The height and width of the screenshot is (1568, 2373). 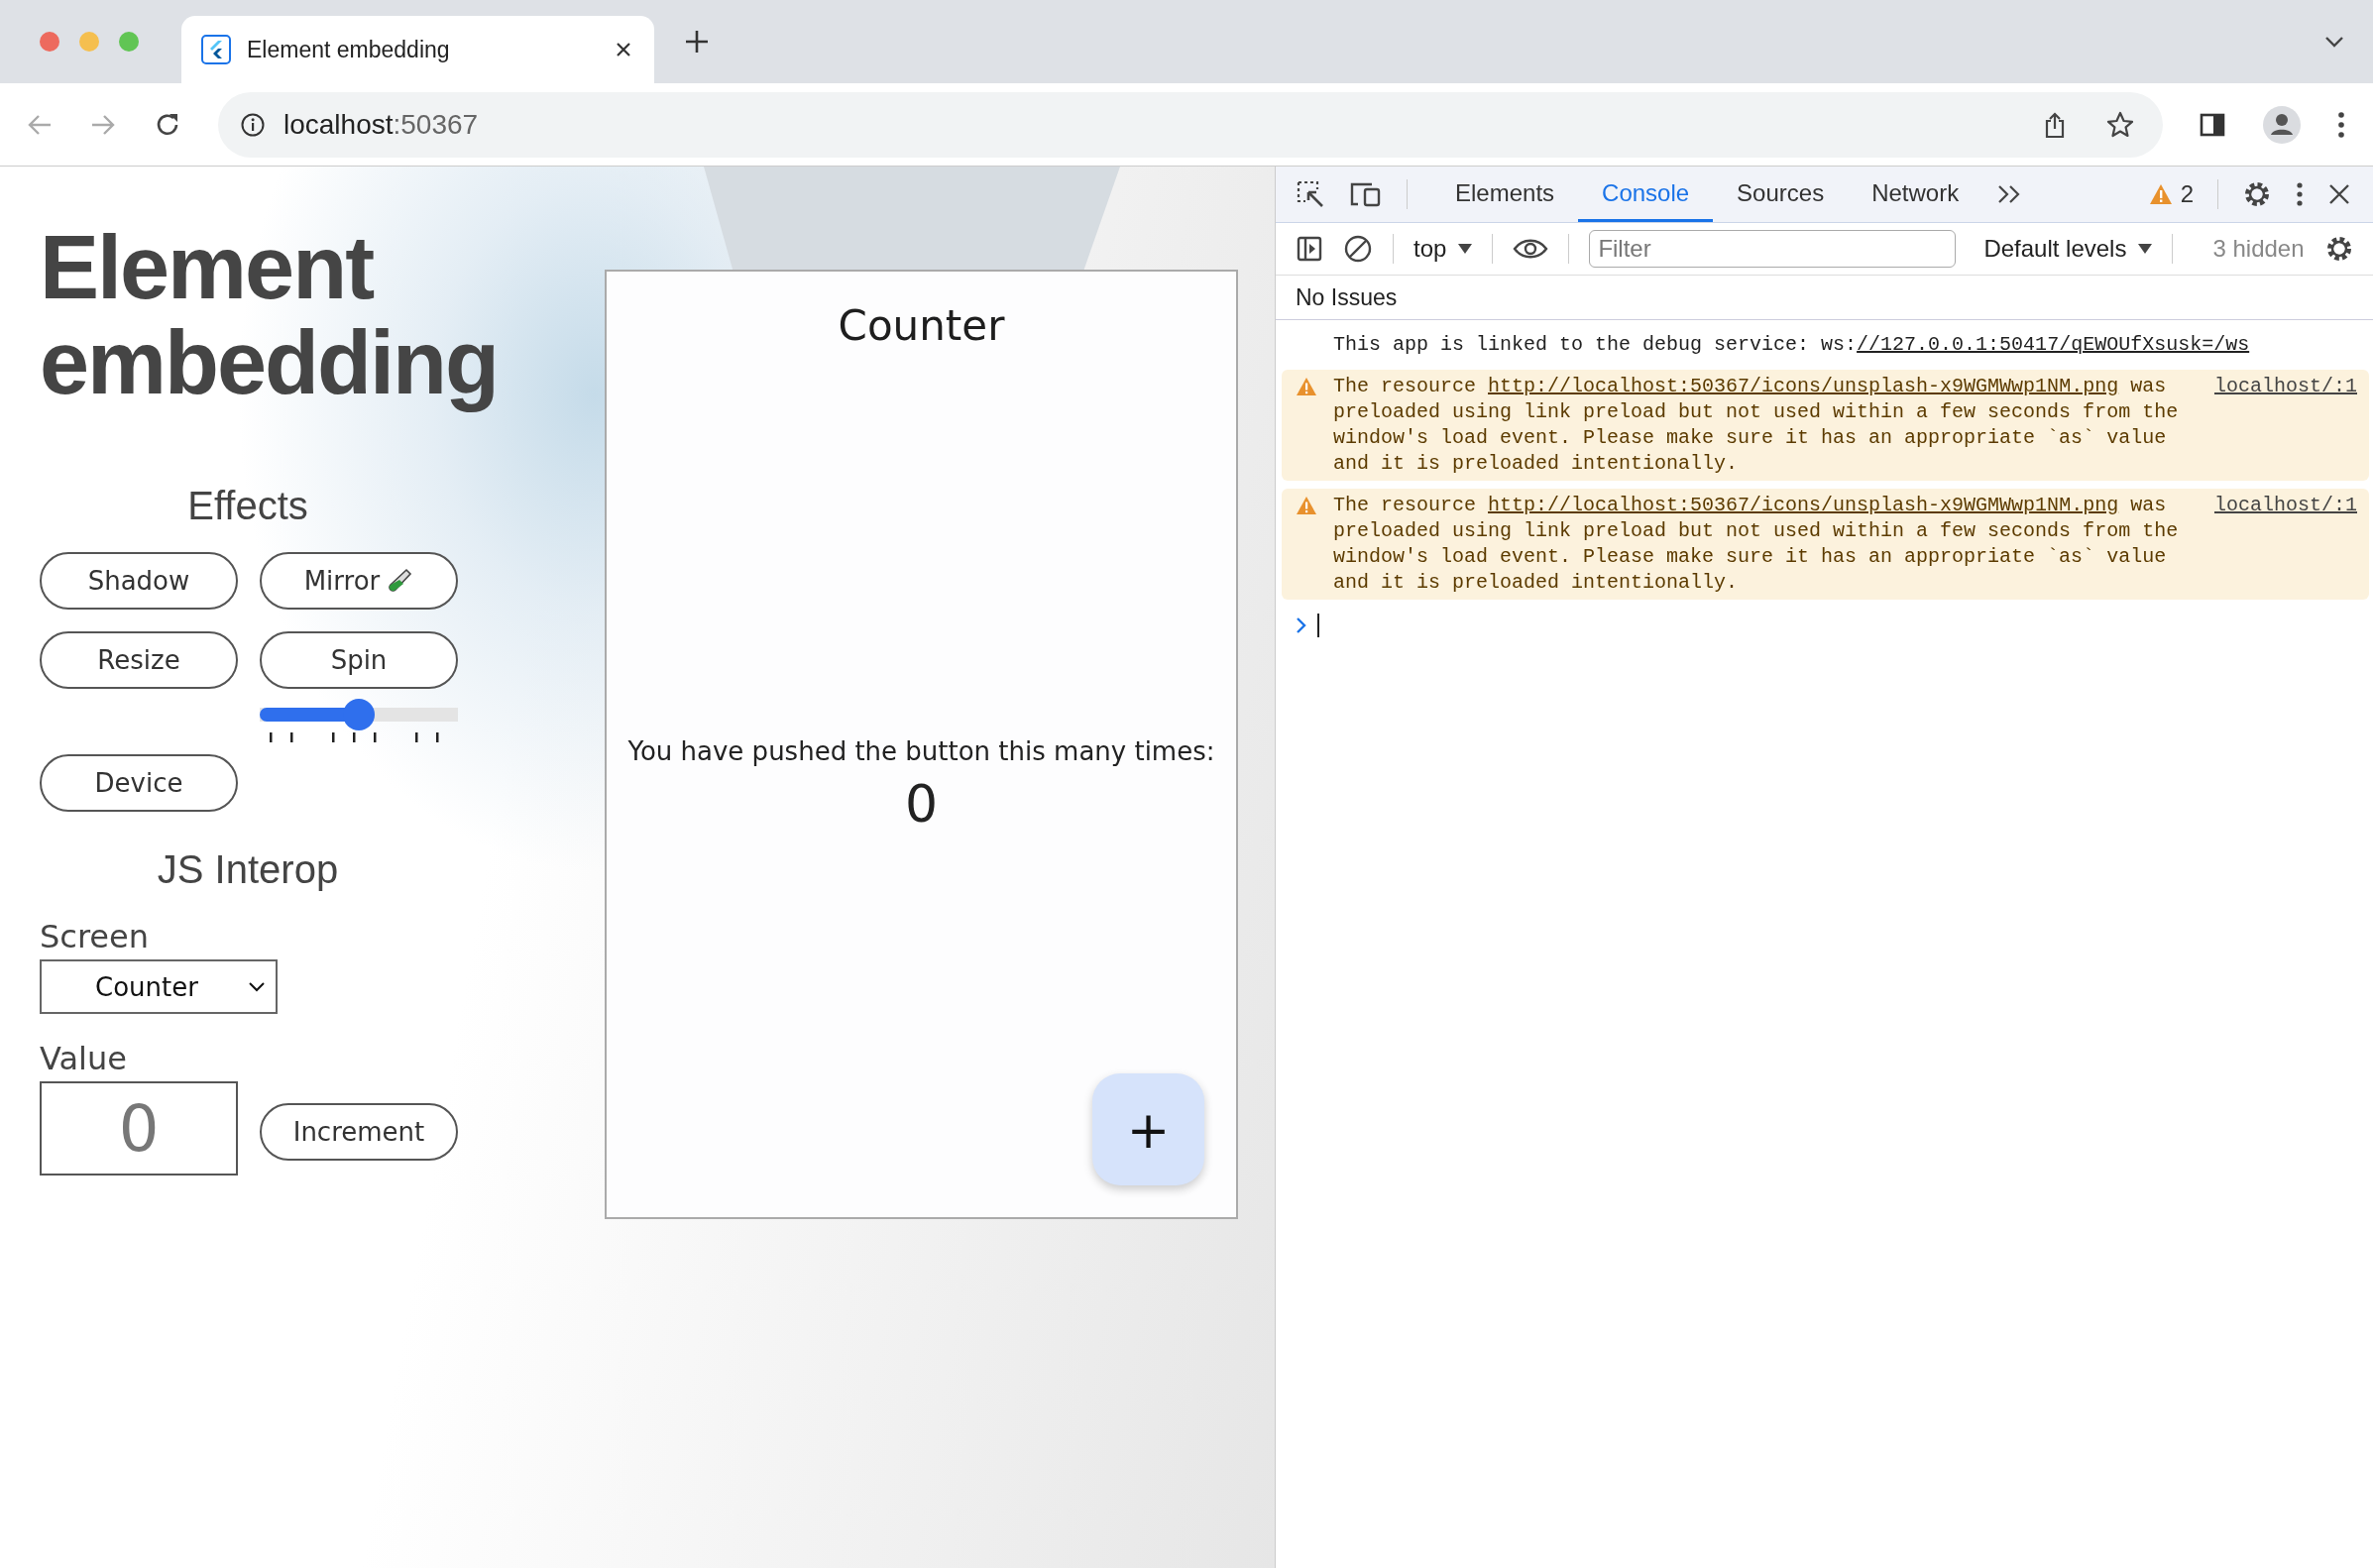 I want to click on tab-search-chevron-icon, so click(x=2334, y=42).